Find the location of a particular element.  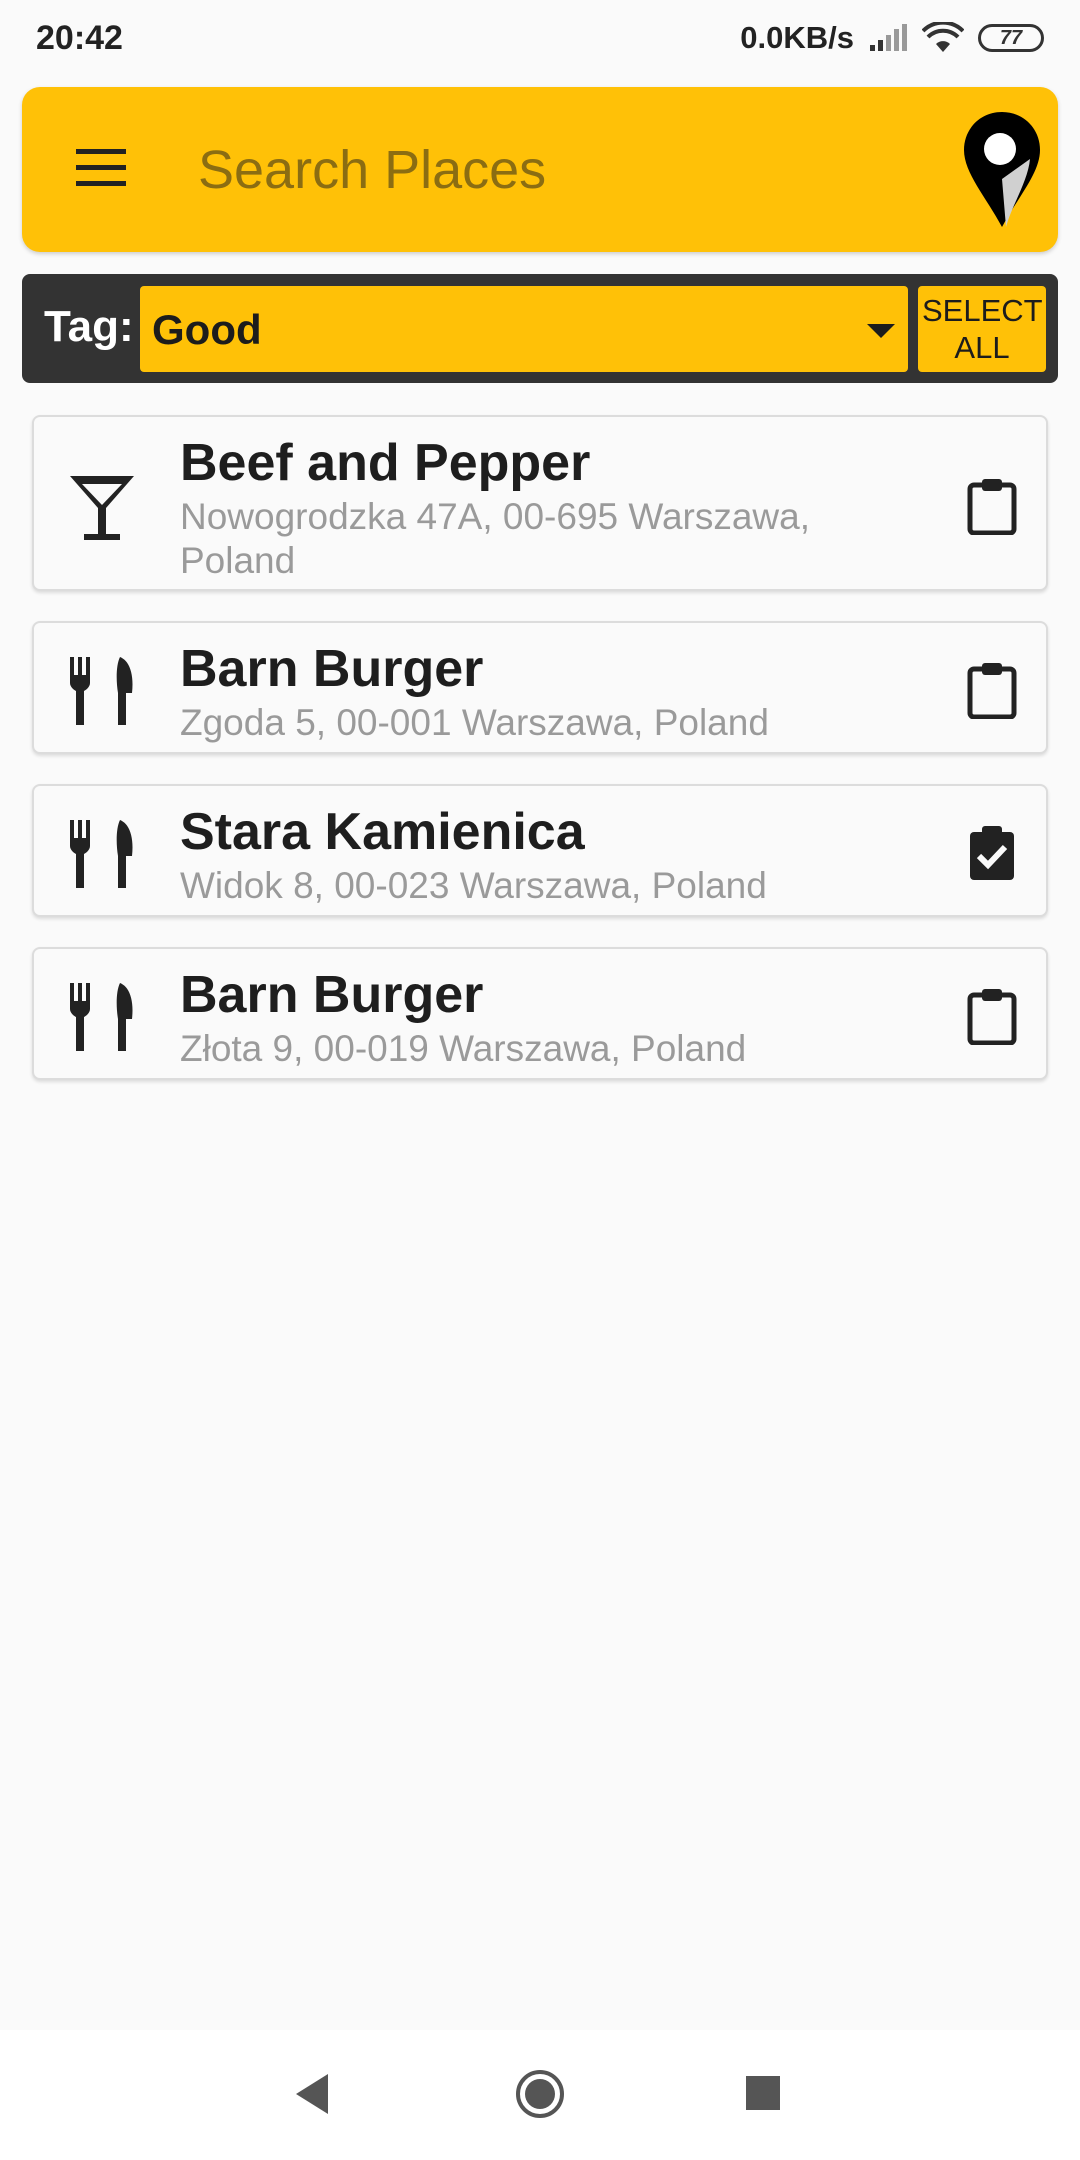

tag-selected-value: Good is located at coordinates (207, 329).